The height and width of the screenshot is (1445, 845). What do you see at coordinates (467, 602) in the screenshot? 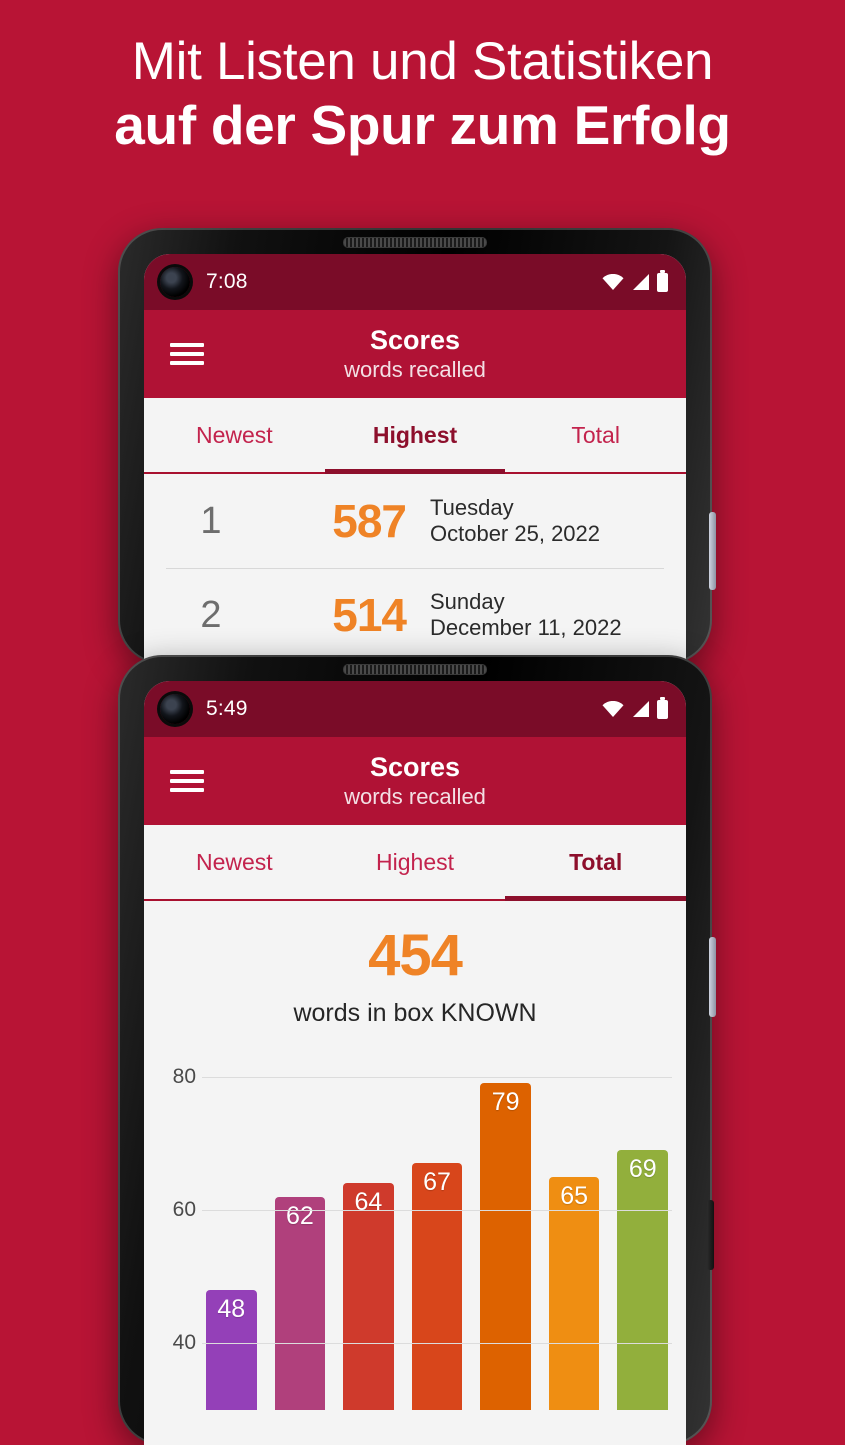
I see `row-day-name: Sunday` at bounding box center [467, 602].